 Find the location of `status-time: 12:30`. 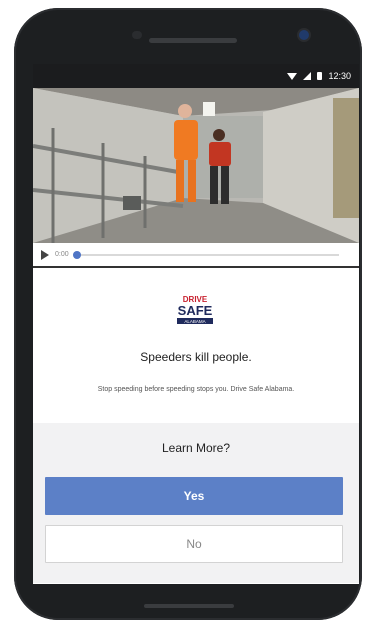

status-time: 12:30 is located at coordinates (339, 76).